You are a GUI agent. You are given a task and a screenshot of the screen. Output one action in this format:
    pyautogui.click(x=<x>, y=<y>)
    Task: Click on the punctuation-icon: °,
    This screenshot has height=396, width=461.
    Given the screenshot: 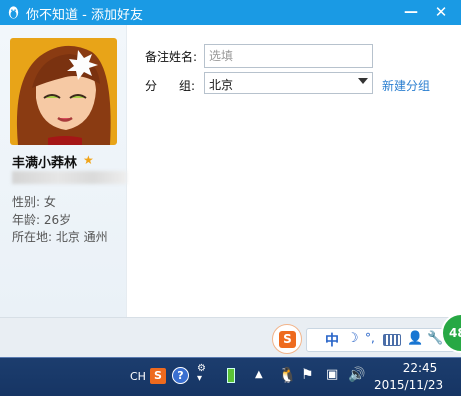 What is the action you would take?
    pyautogui.click(x=370, y=338)
    